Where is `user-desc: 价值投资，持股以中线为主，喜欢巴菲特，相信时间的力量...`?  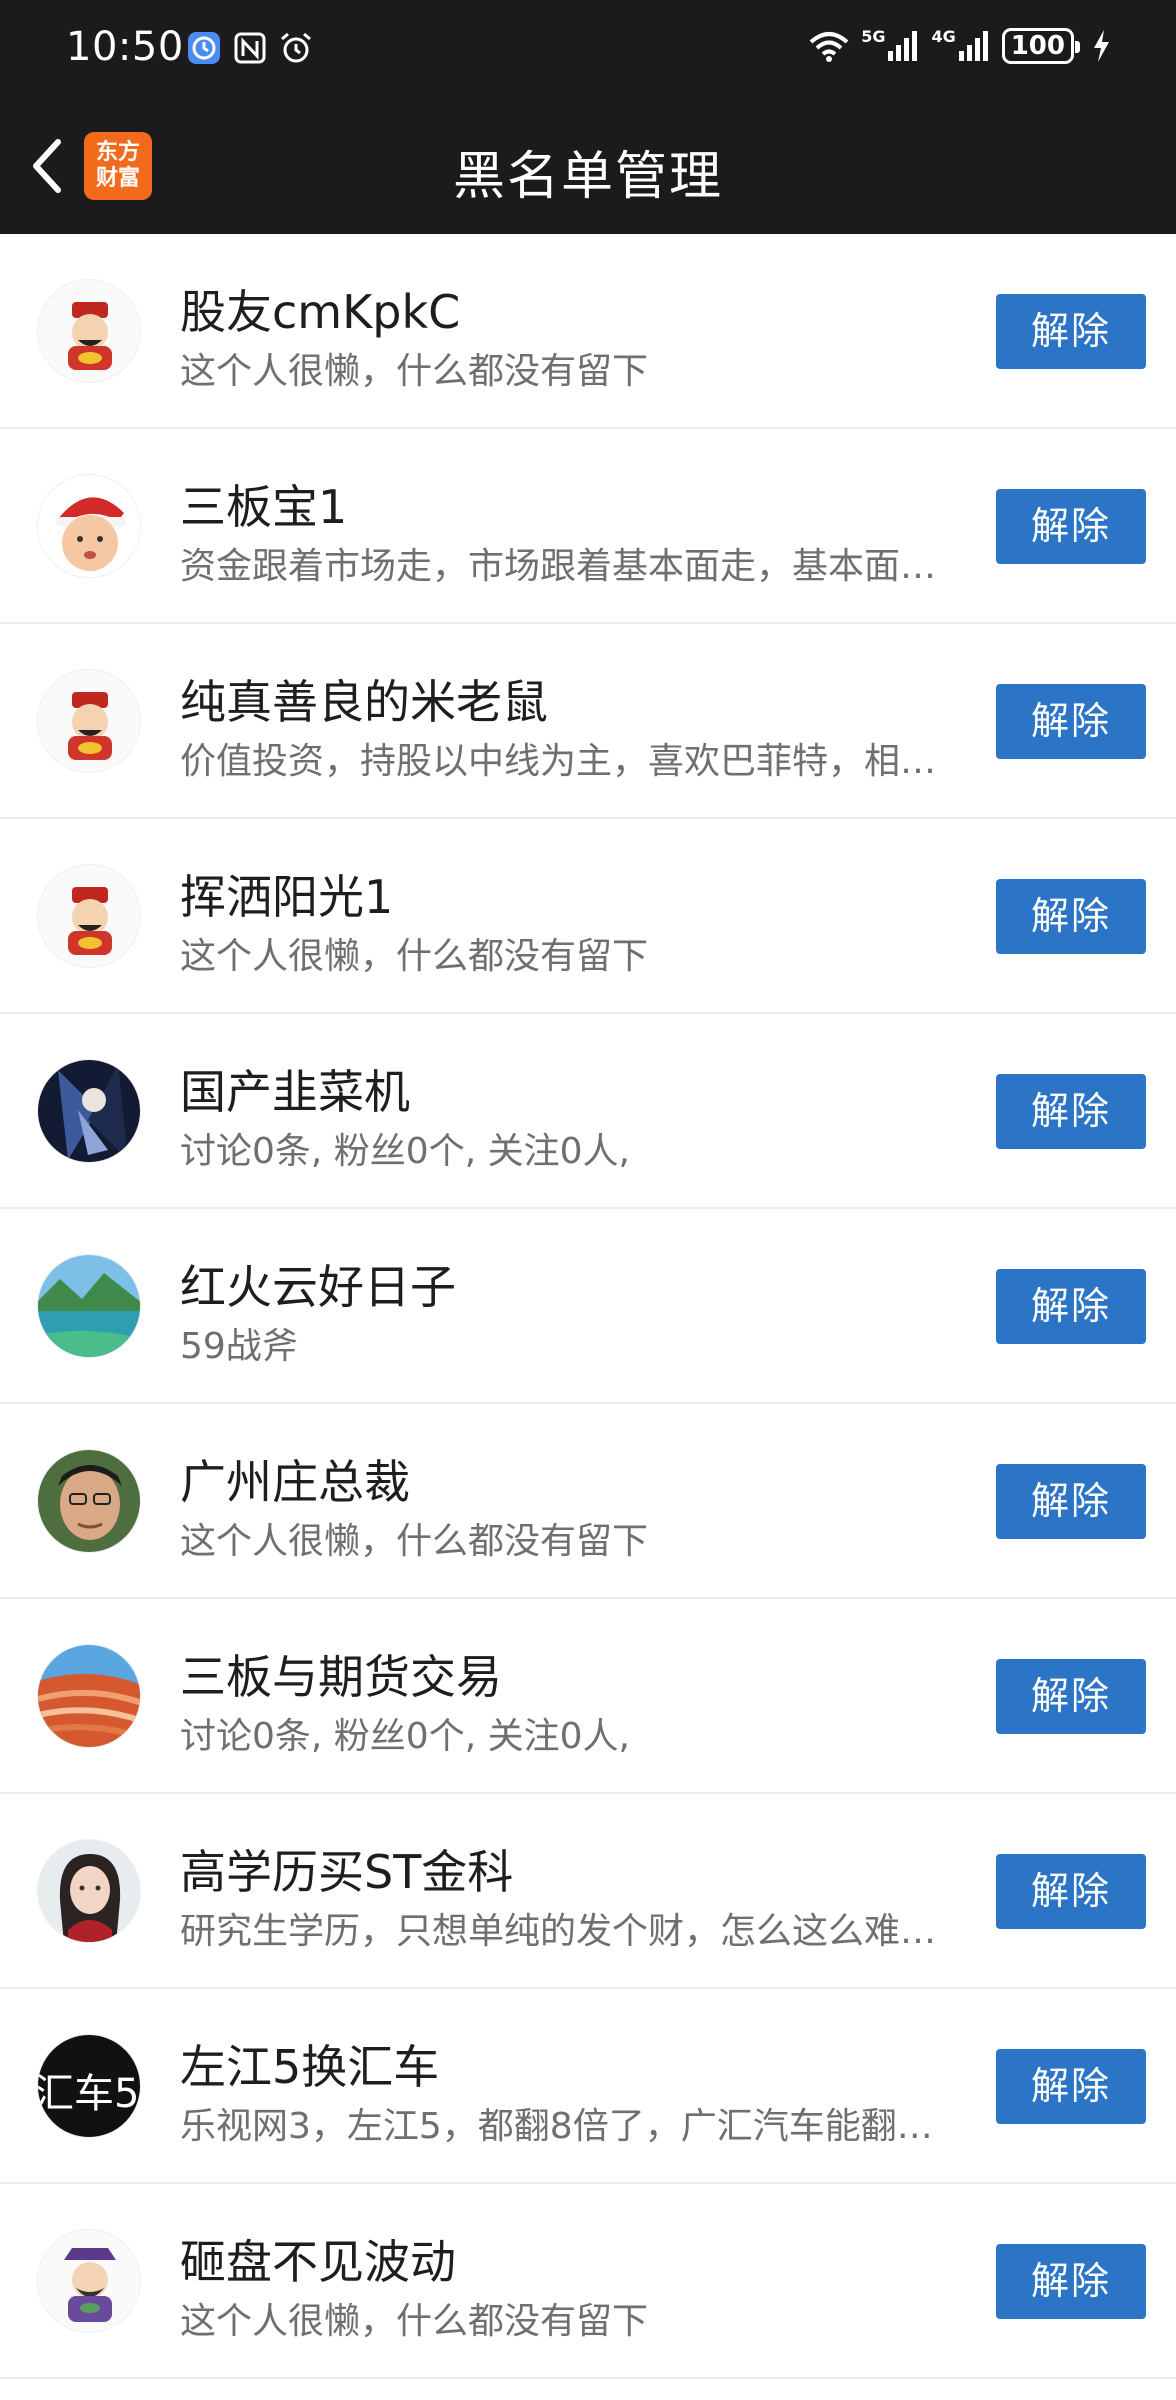
user-desc: 价值投资，持股以中线为主，喜欢巴菲特，相信时间的力量... is located at coordinates (570, 761).